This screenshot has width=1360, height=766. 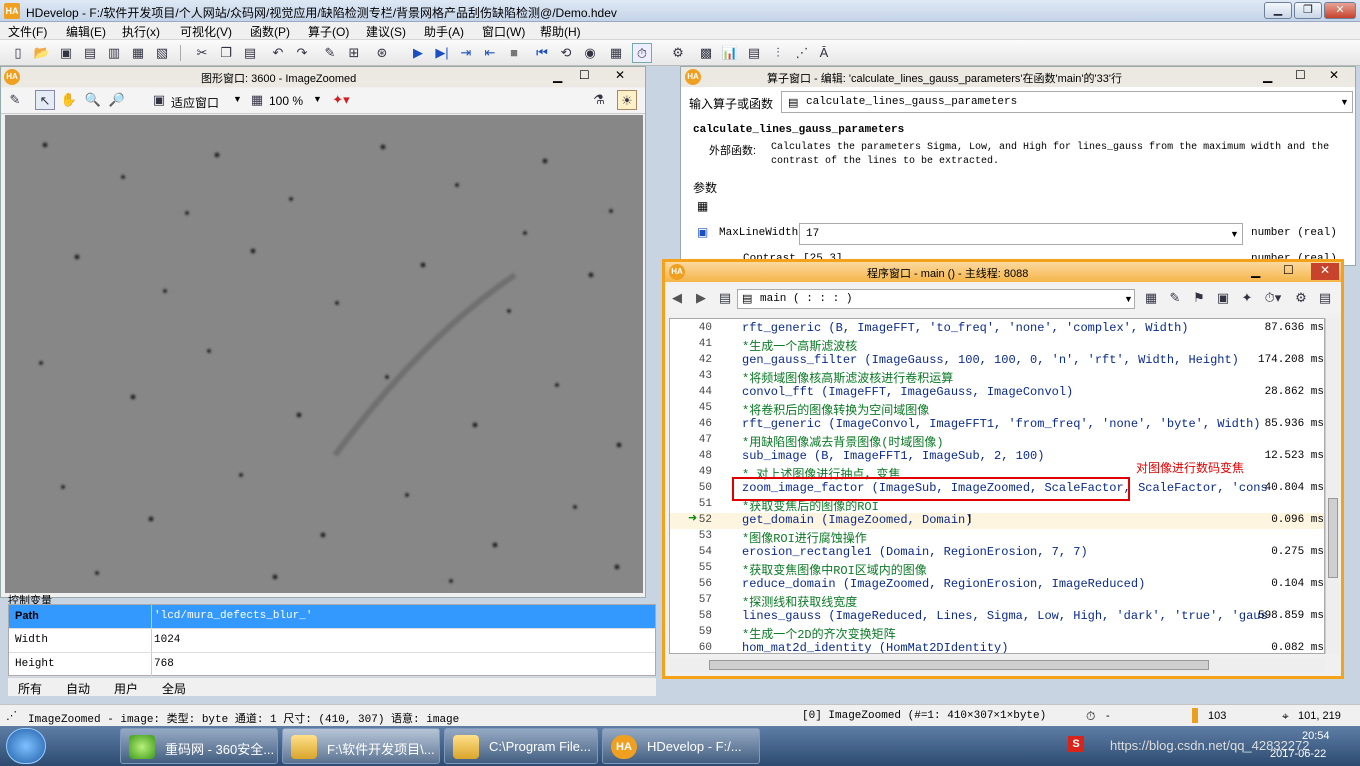 I want to click on step-over-icon: ▶|, so click(x=442, y=53).